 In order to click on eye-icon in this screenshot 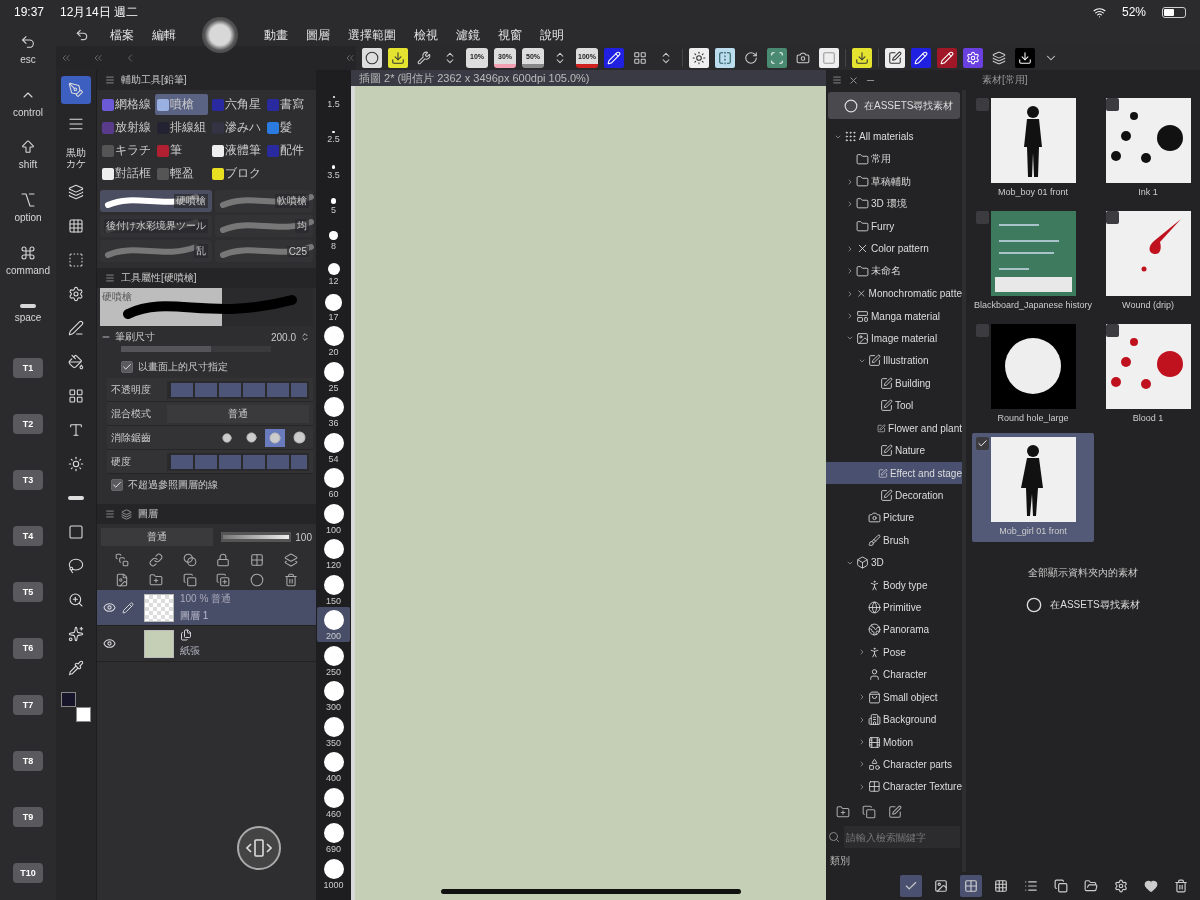, I will do `click(109, 607)`.